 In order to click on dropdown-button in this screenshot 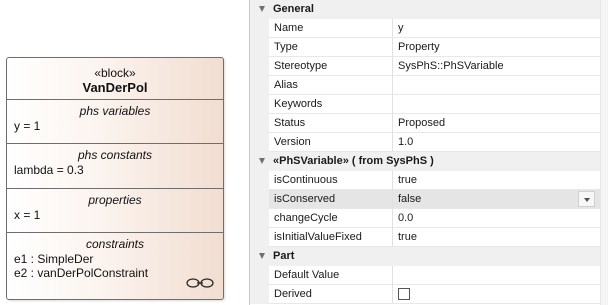, I will do `click(586, 199)`.